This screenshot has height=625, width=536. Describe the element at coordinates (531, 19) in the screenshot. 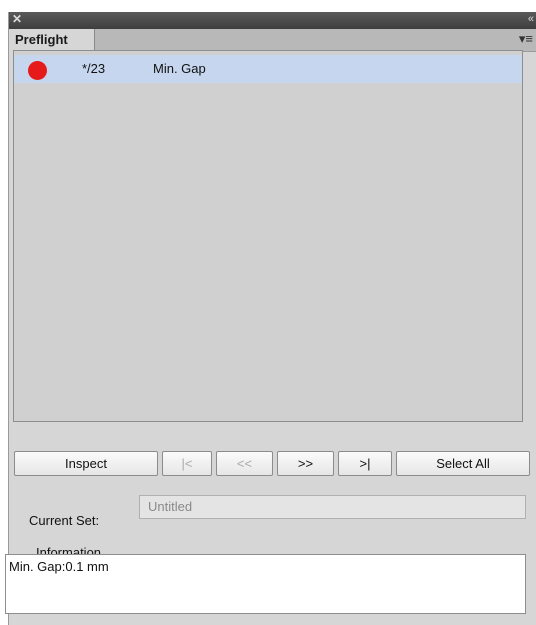

I see `collapse-icon: «` at that location.